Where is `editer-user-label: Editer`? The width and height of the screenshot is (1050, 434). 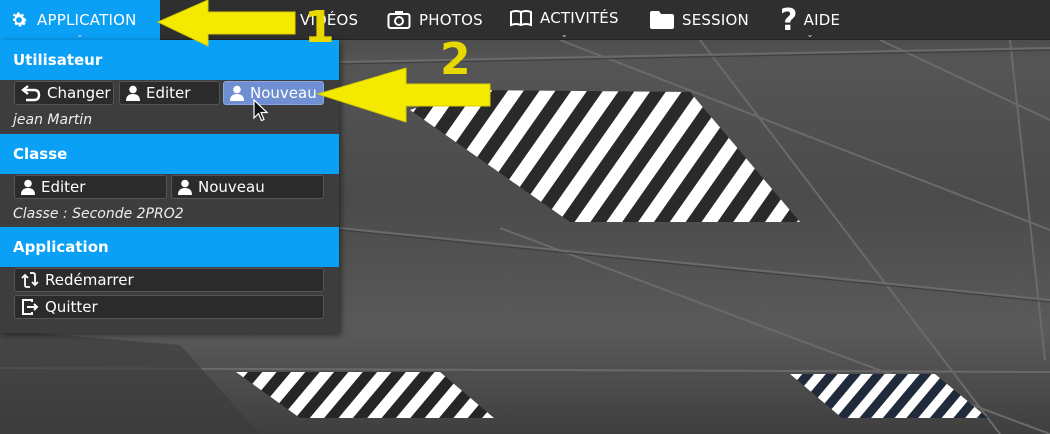 editer-user-label: Editer is located at coordinates (168, 93).